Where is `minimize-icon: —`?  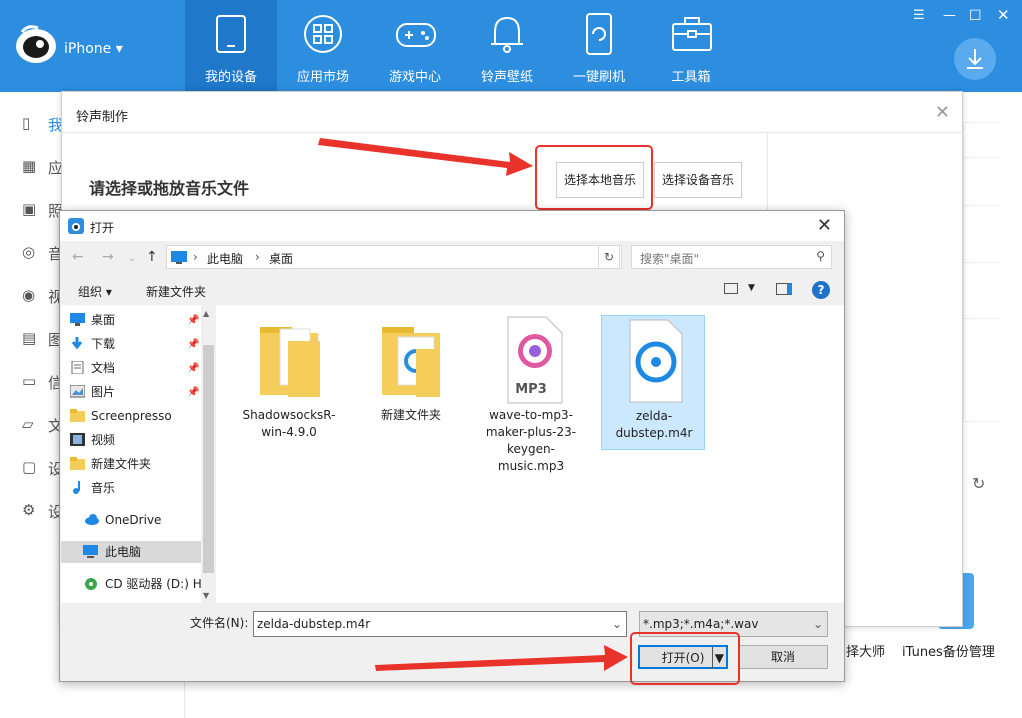
minimize-icon: — is located at coordinates (949, 15).